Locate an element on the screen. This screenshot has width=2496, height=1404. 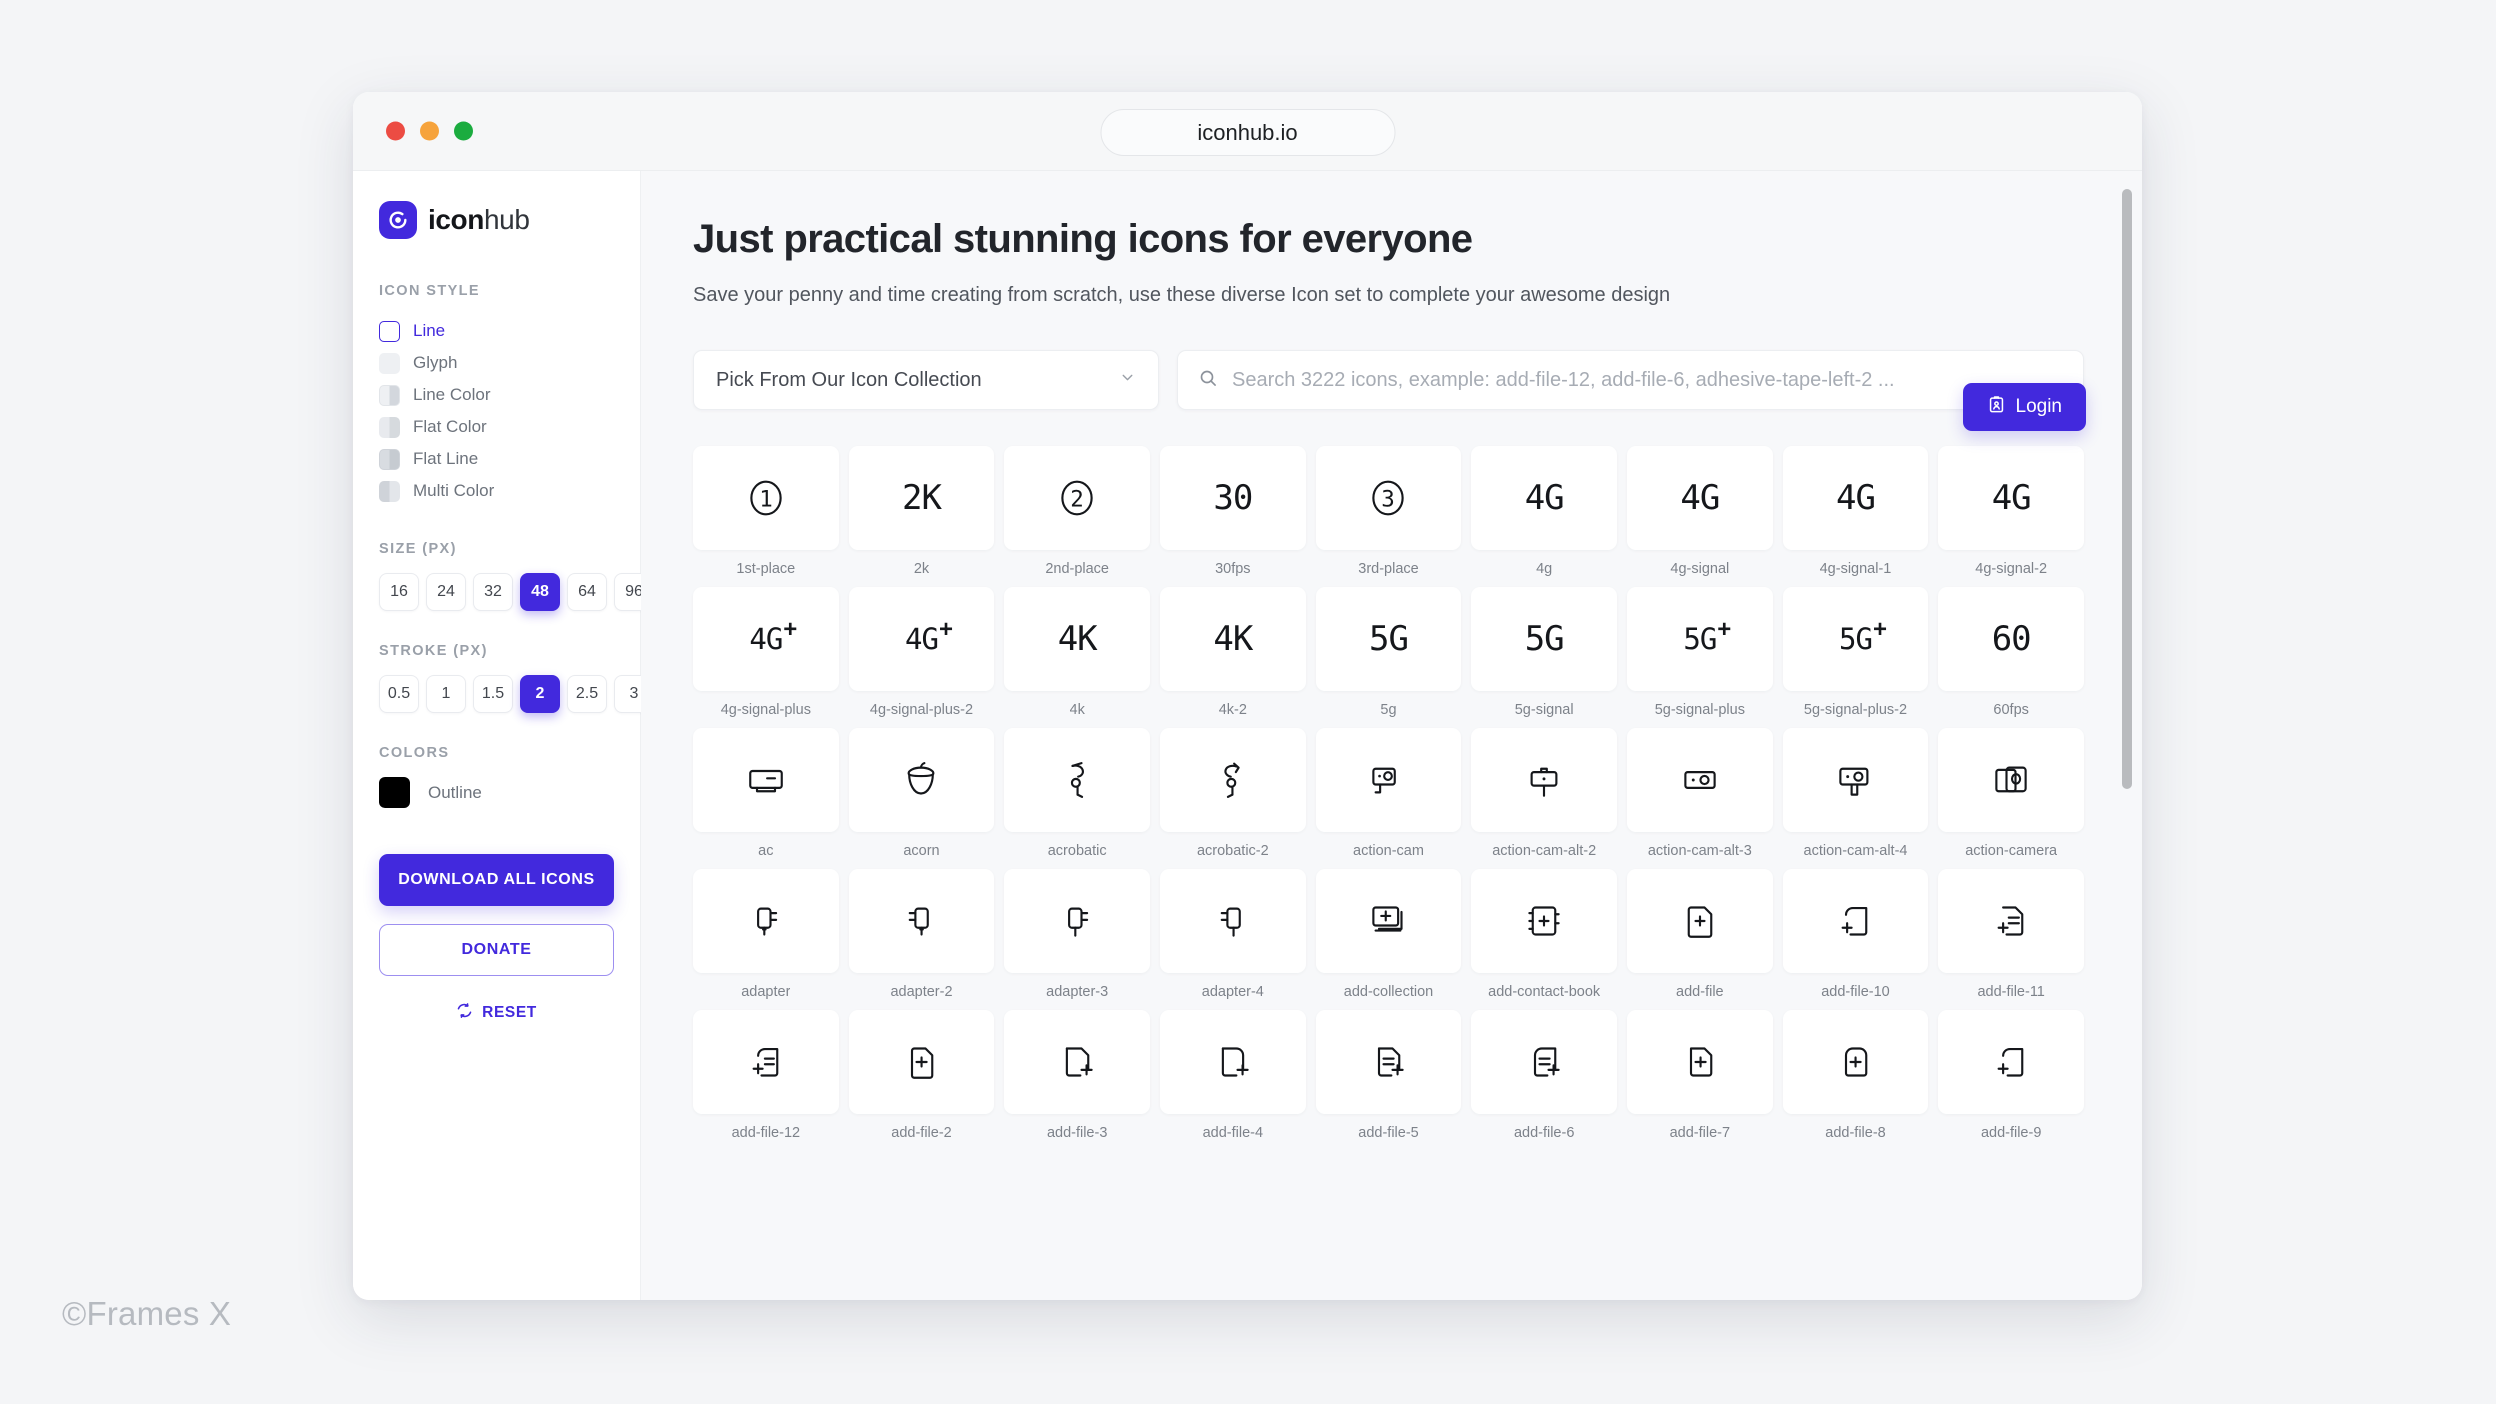
5g-icon: 5G is located at coordinates (1388, 639).